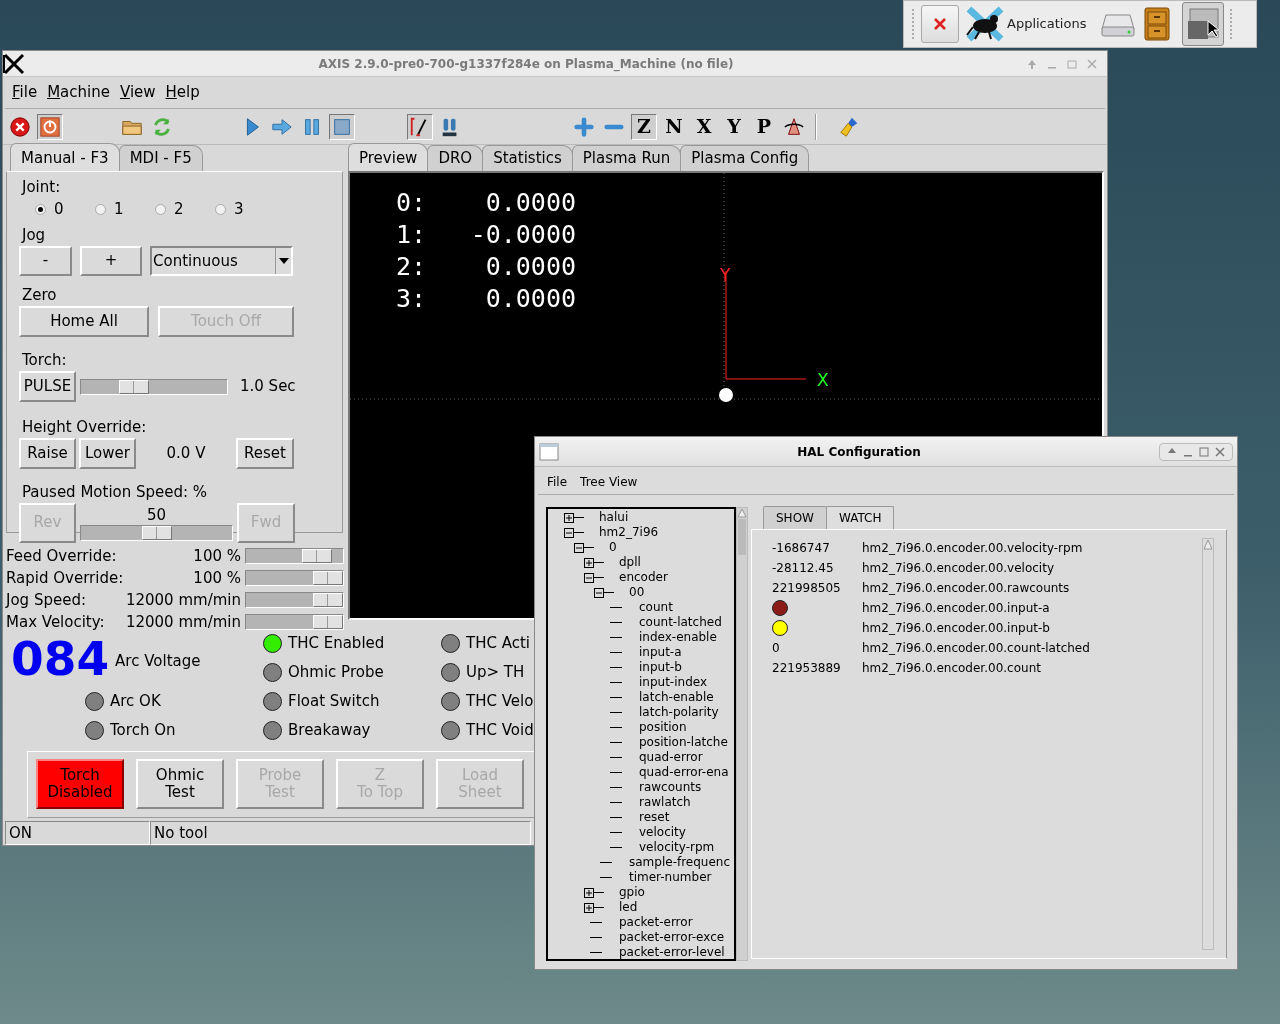  Describe the element at coordinates (265, 453) in the screenshot. I see `reset-button: Reset` at that location.